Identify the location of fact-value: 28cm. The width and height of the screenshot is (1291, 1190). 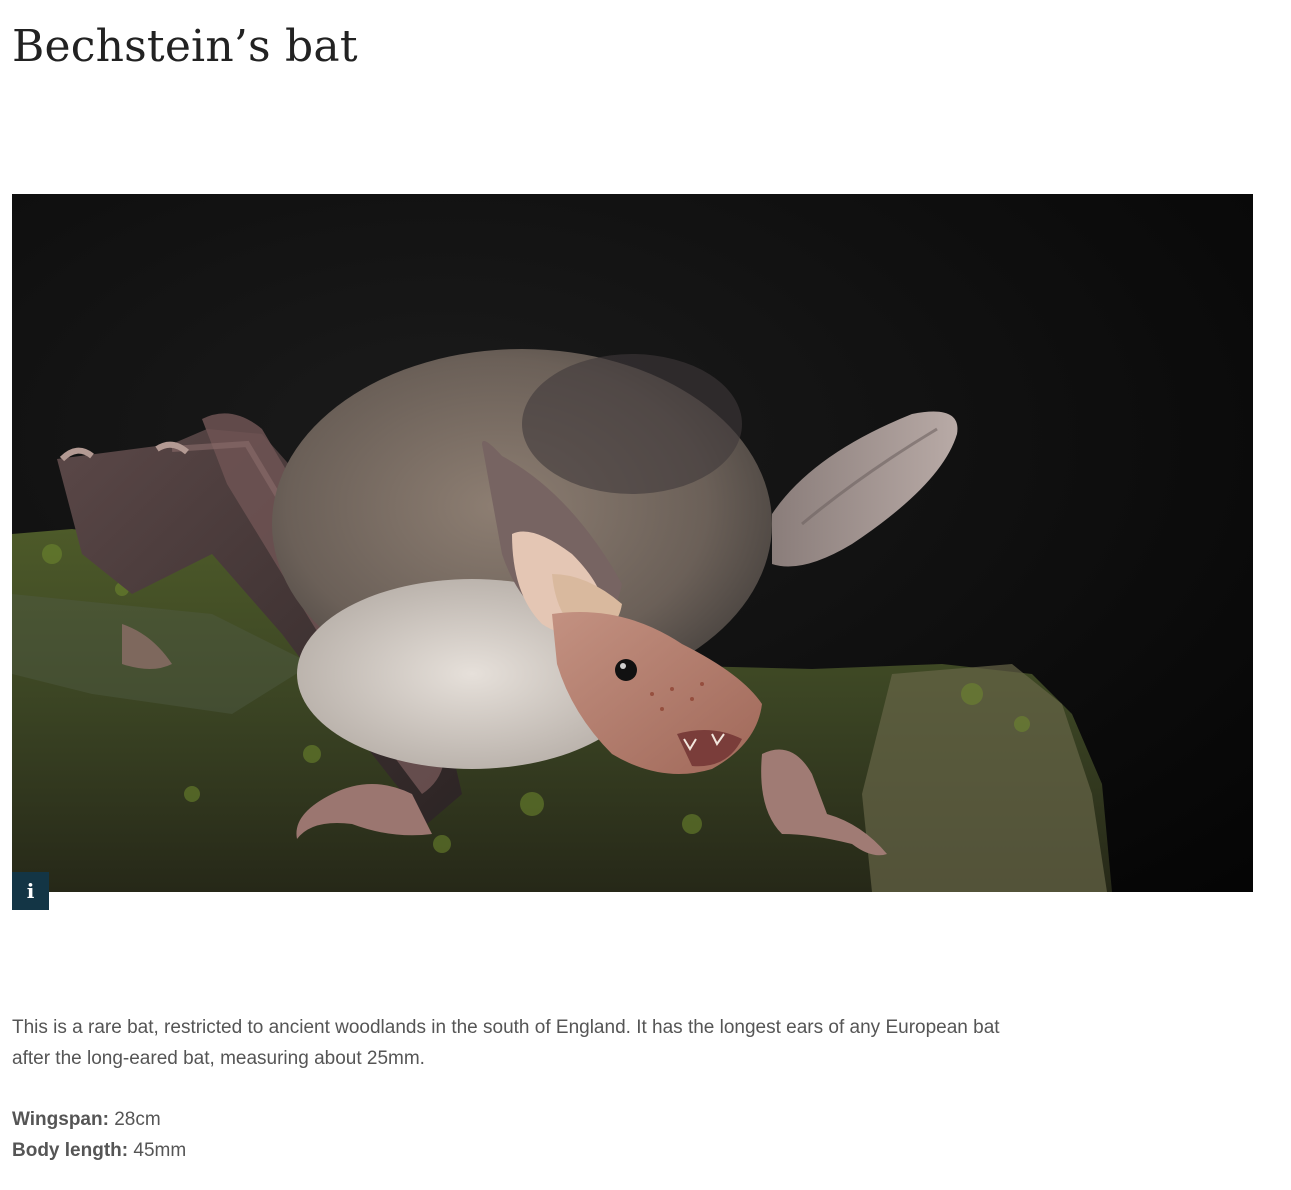
(137, 1119).